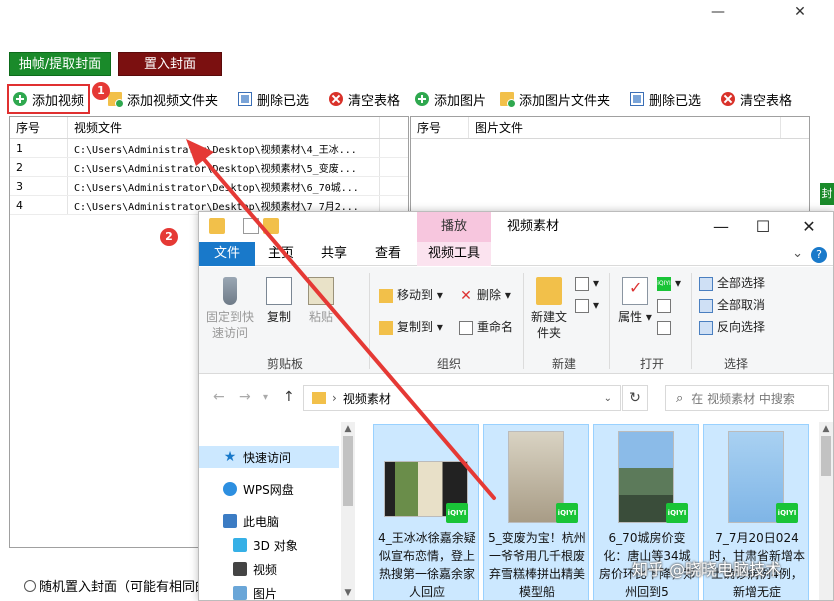 Image resolution: width=834 pixels, height=601 pixels. Describe the element at coordinates (536, 512) in the screenshot. I see `file-tile: iQIYI 5_变废为宝！杭州一爷爷用几千根废弃雪糕棒拼出精美模型船` at that location.